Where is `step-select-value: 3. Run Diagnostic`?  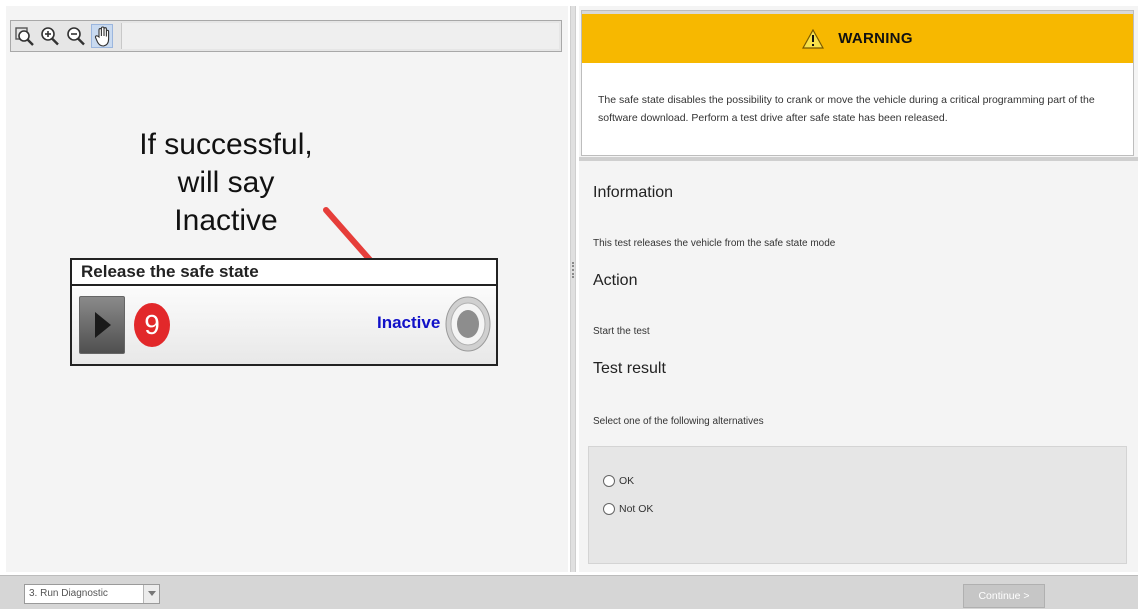 step-select-value: 3. Run Diagnostic is located at coordinates (68, 593).